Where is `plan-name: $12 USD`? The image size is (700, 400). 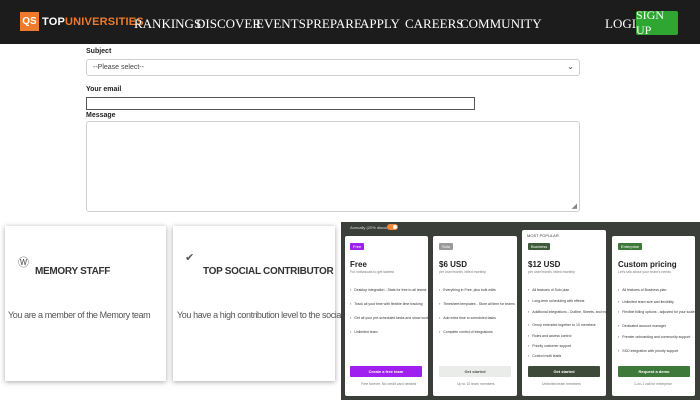
plan-name: $12 USD is located at coordinates (544, 264).